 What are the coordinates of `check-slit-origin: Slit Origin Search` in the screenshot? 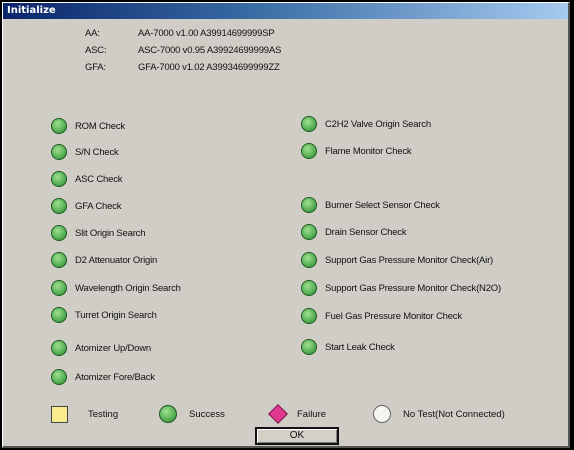 It's located at (98, 233).